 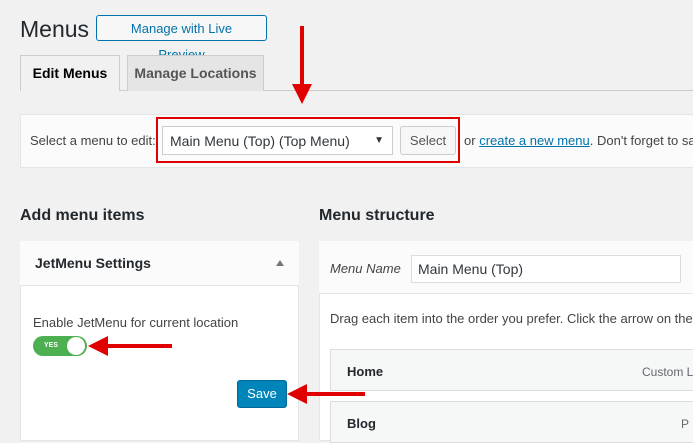 I want to click on manage-live-preview-button: Manage with Live Preview, so click(x=181, y=38).